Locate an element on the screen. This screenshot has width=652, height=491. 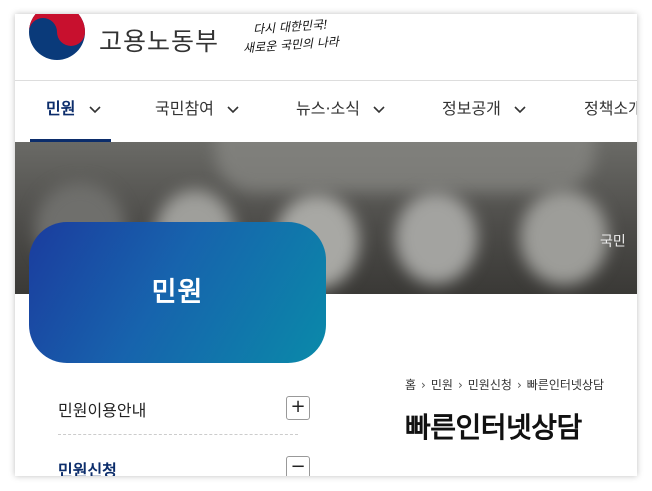
nav-item-info: 정보공개 is located at coordinates (484, 111).